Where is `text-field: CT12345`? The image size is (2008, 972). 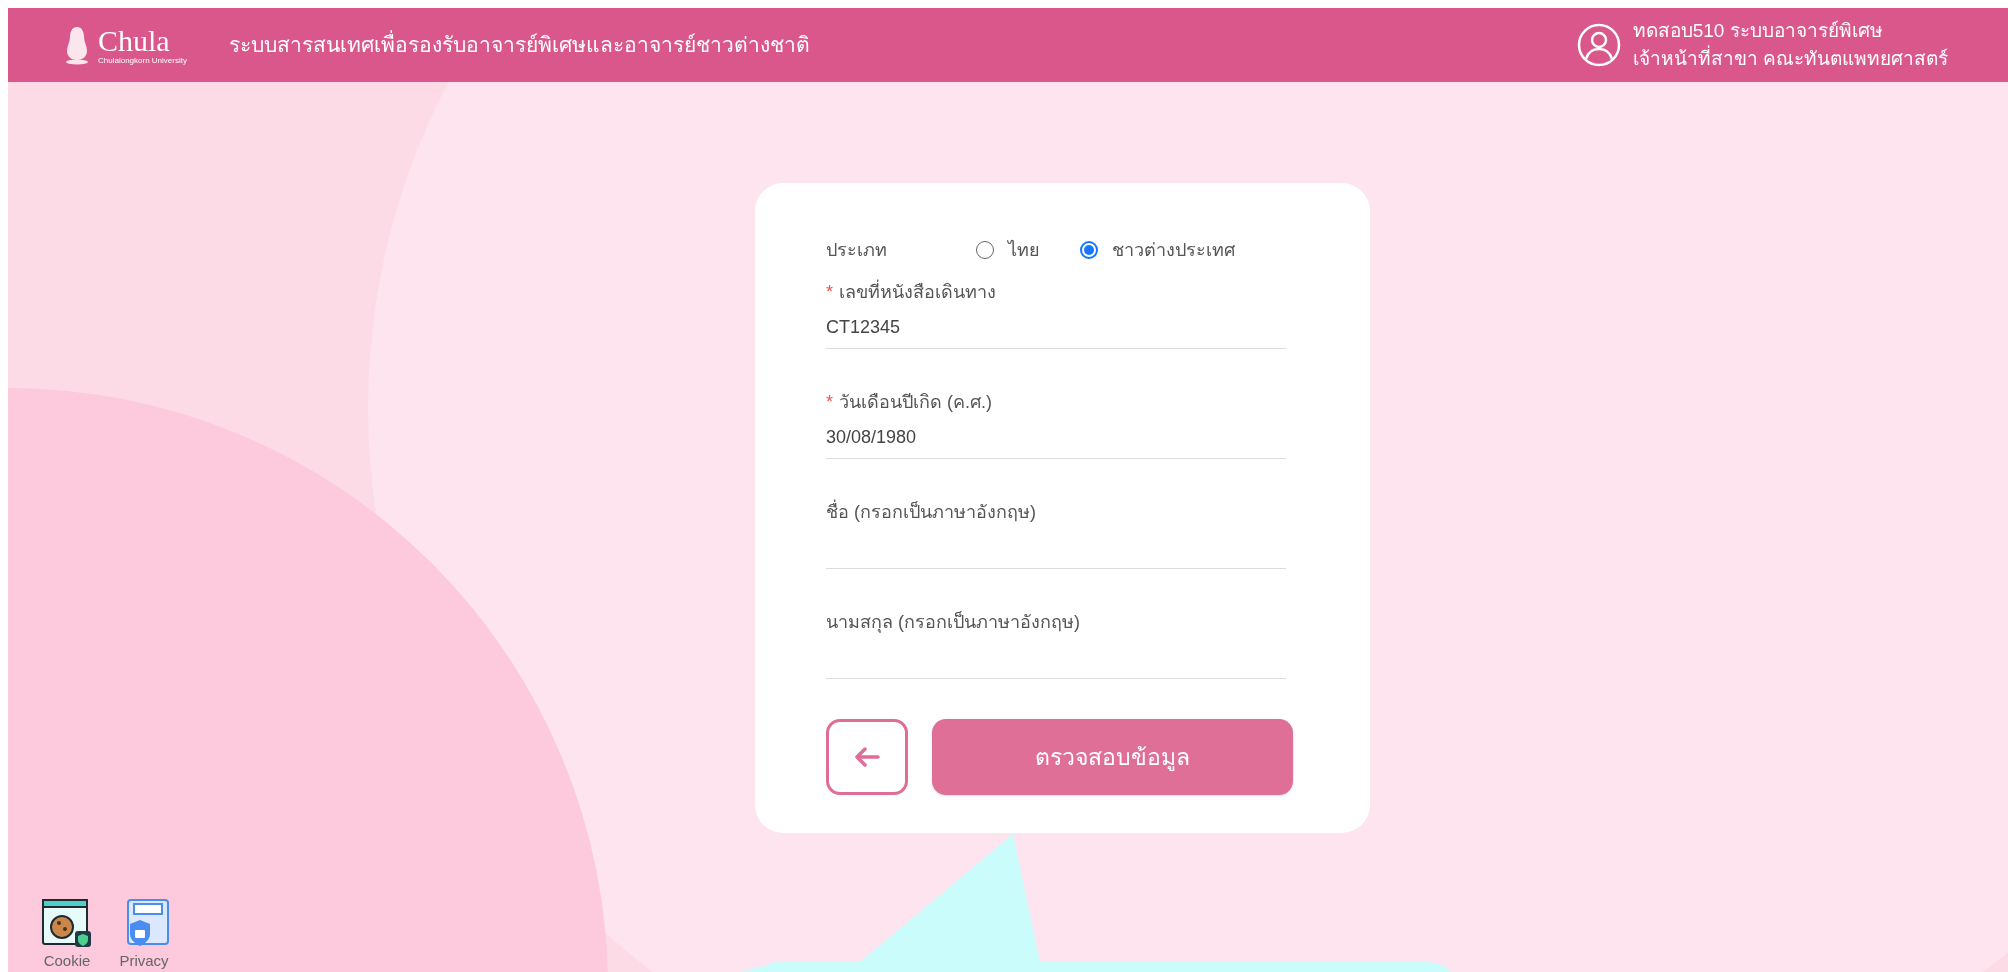 text-field: CT12345 is located at coordinates (1056, 328).